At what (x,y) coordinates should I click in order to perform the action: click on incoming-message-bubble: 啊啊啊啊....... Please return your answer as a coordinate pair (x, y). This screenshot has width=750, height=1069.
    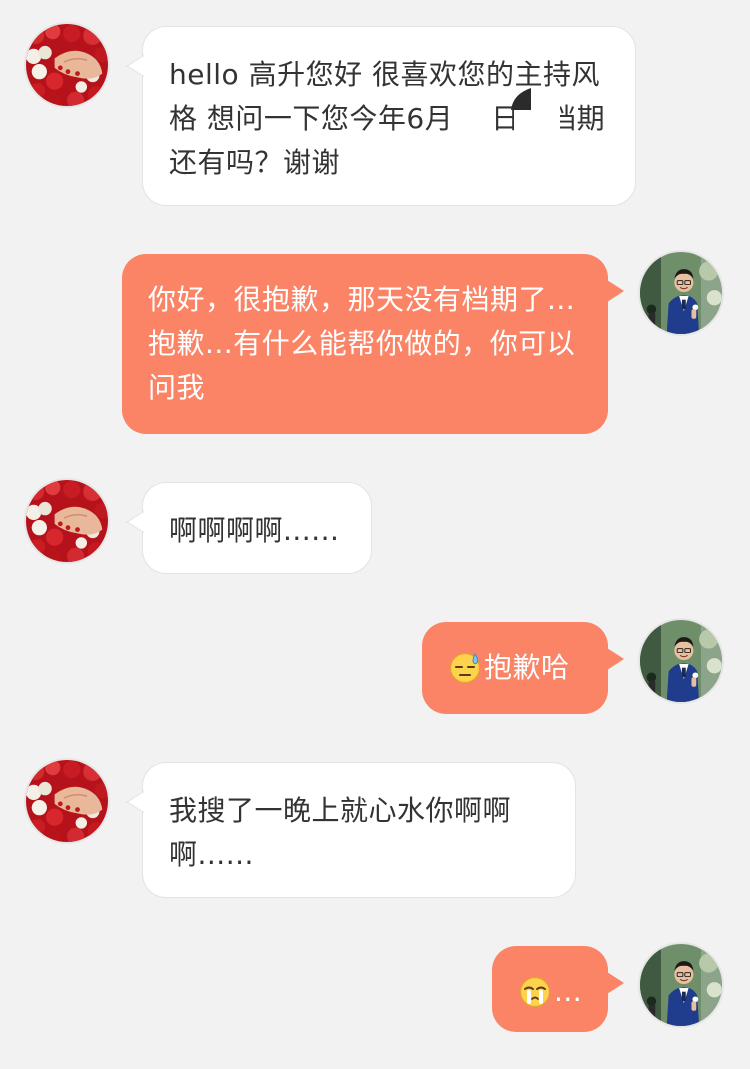
    Looking at the image, I should click on (249, 528).